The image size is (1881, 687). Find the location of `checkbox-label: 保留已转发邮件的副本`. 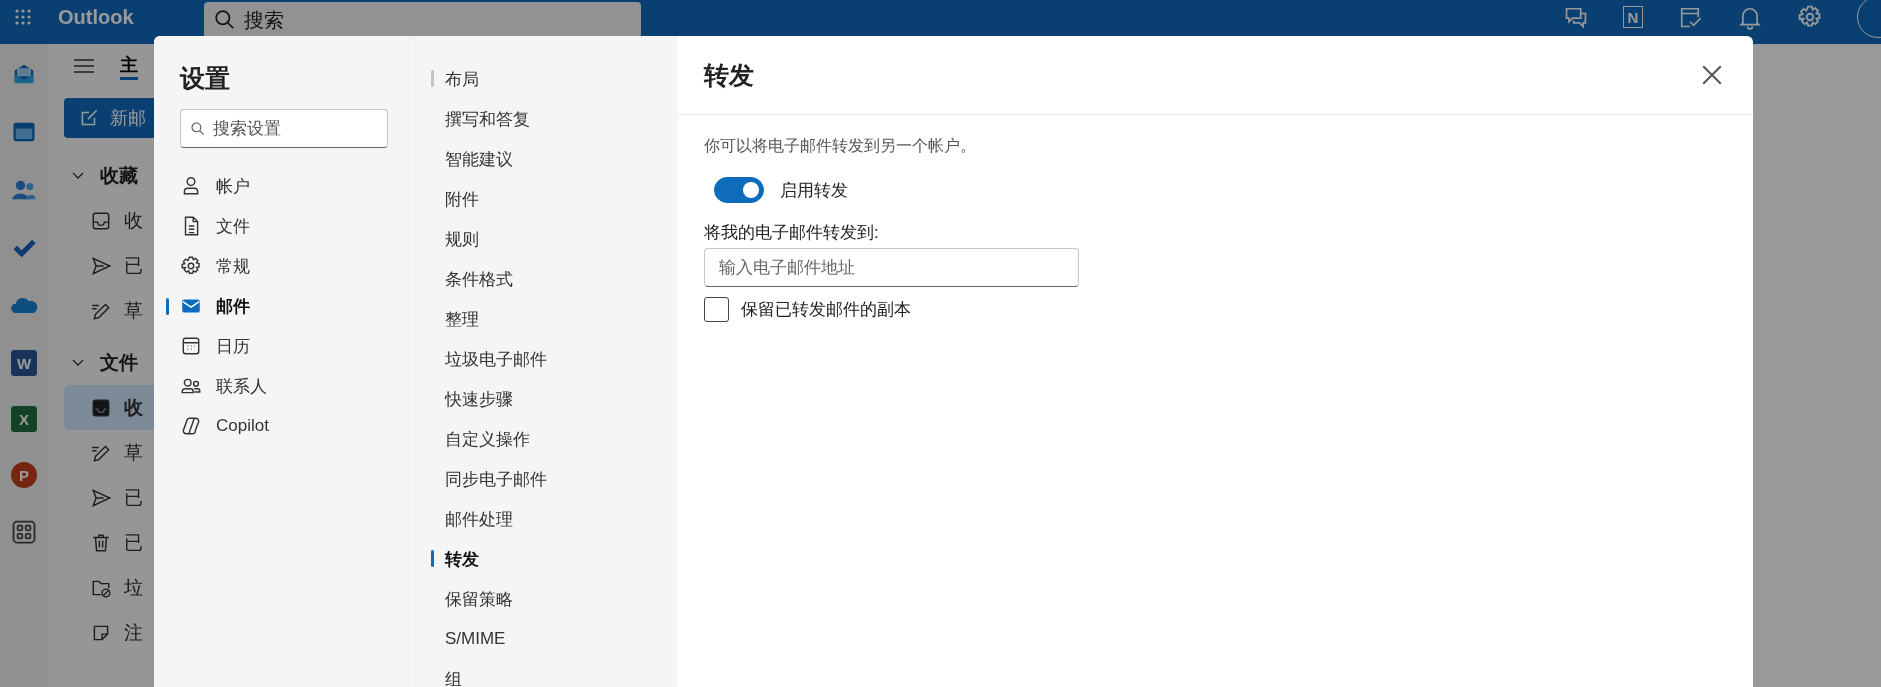

checkbox-label: 保留已转发邮件的副本 is located at coordinates (826, 310).